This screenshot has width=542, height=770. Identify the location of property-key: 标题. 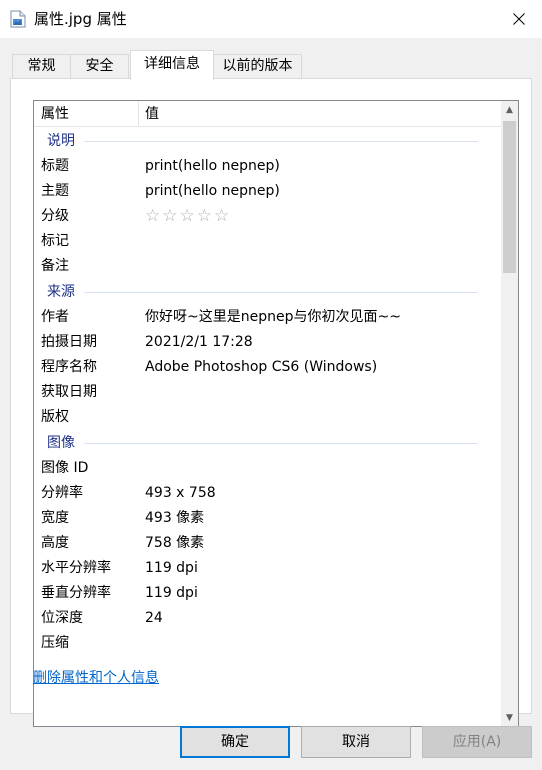
(55, 166).